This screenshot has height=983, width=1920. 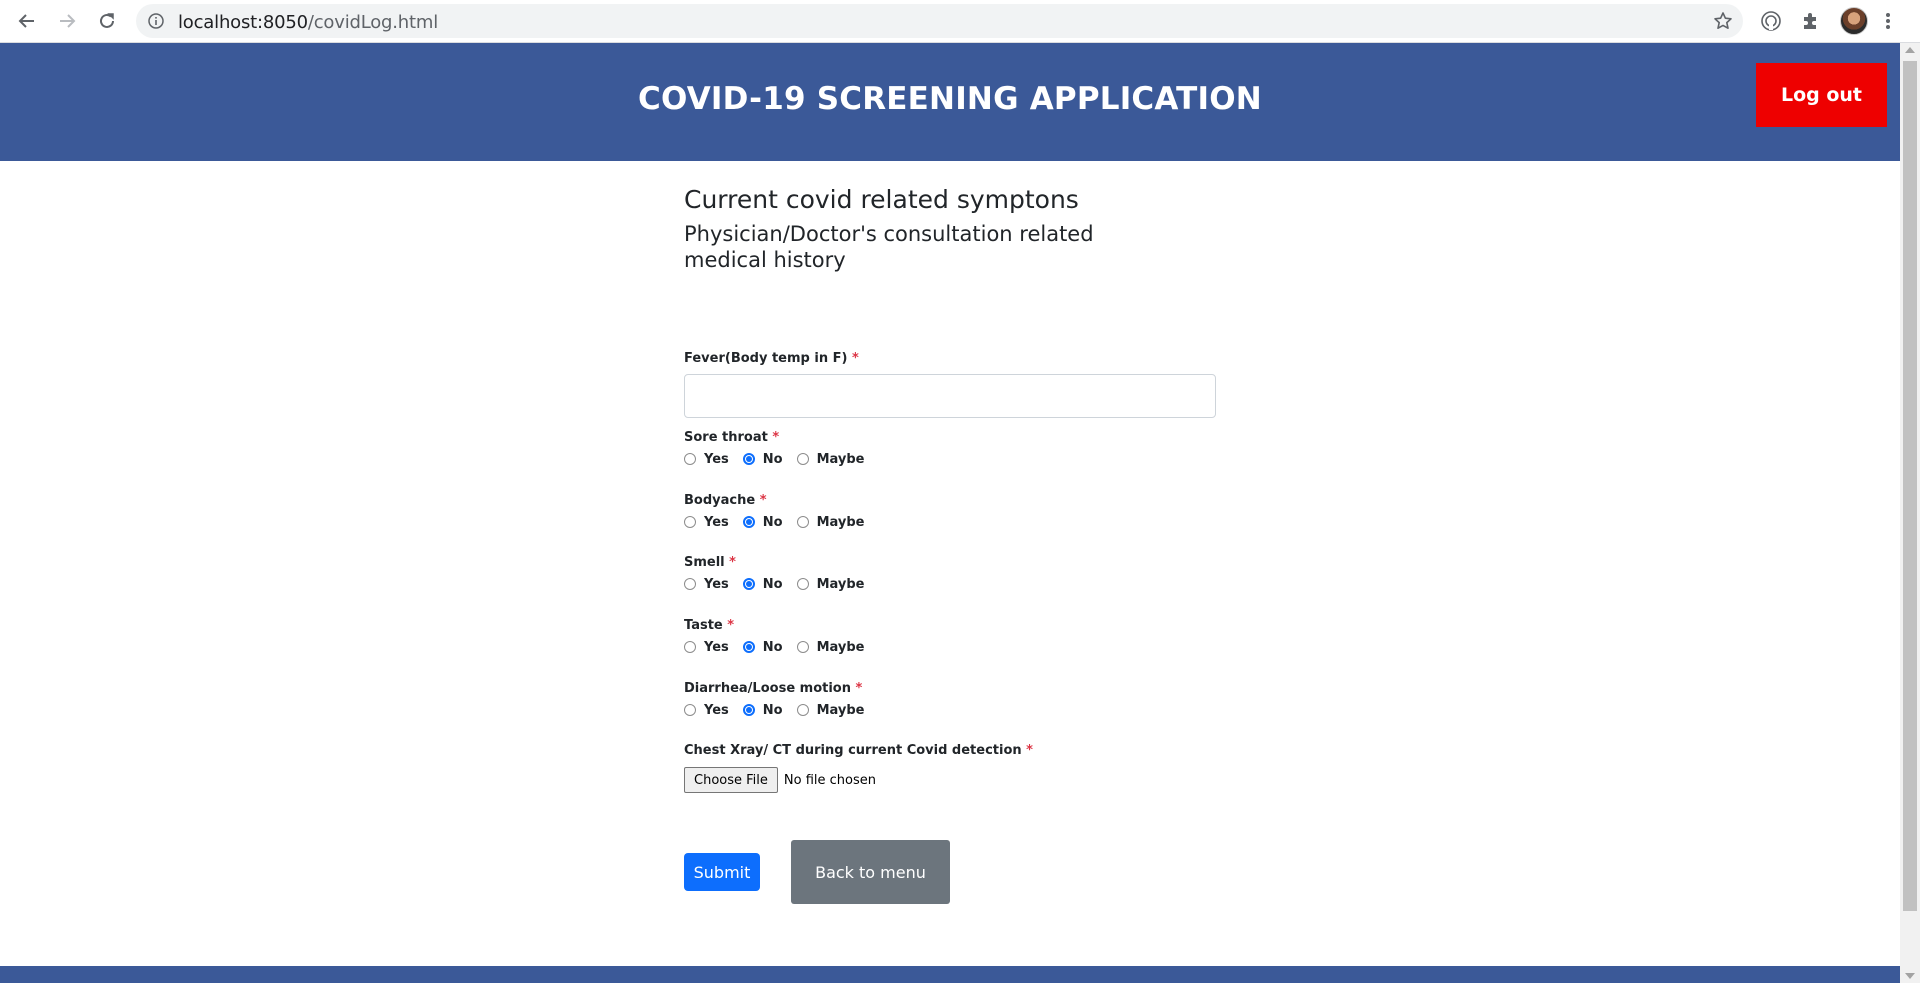 I want to click on back-arrow-icon, so click(x=27, y=21).